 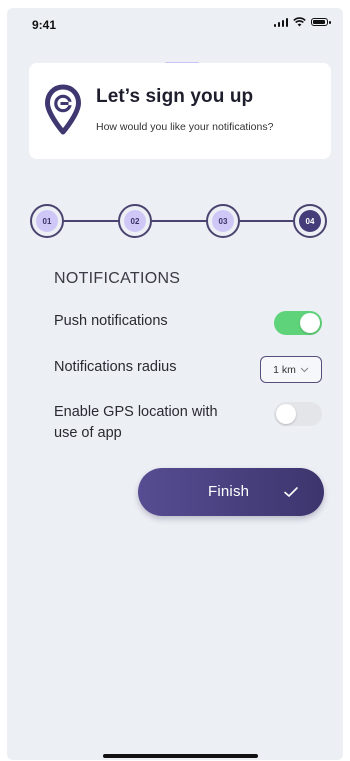 I want to click on wifi-icon, so click(x=299, y=22).